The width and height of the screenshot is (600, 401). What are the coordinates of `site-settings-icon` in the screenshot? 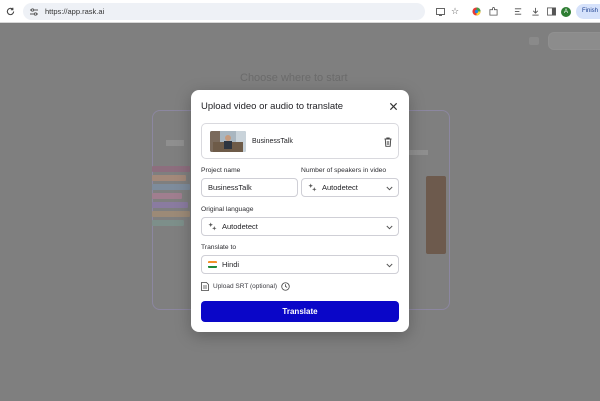 It's located at (34, 12).